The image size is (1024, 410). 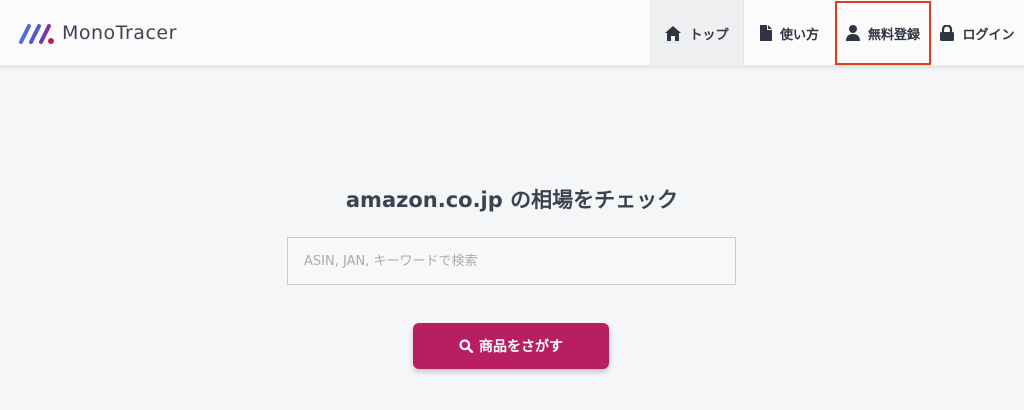 I want to click on nav-item-label: トップ, so click(x=709, y=35).